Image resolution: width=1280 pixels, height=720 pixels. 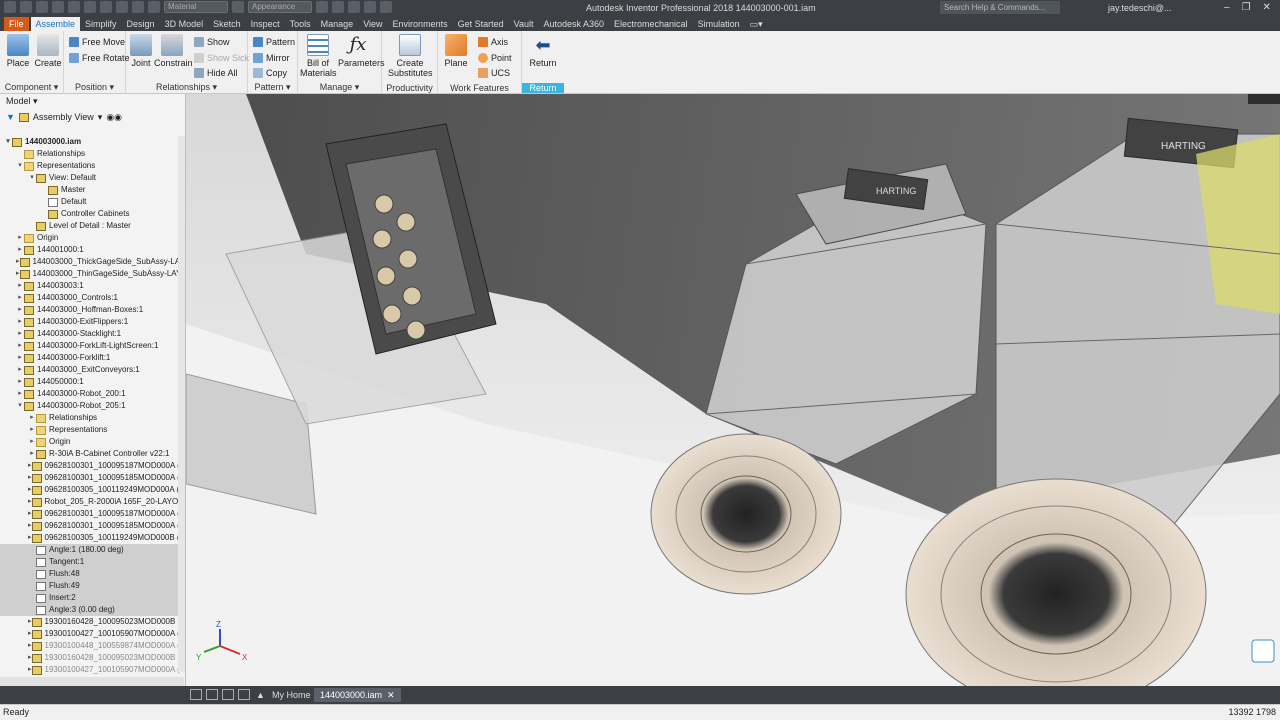 I want to click on tree-node: ▸09628100305_100119249MOD000A (AS1-3, so click(x=92, y=490).